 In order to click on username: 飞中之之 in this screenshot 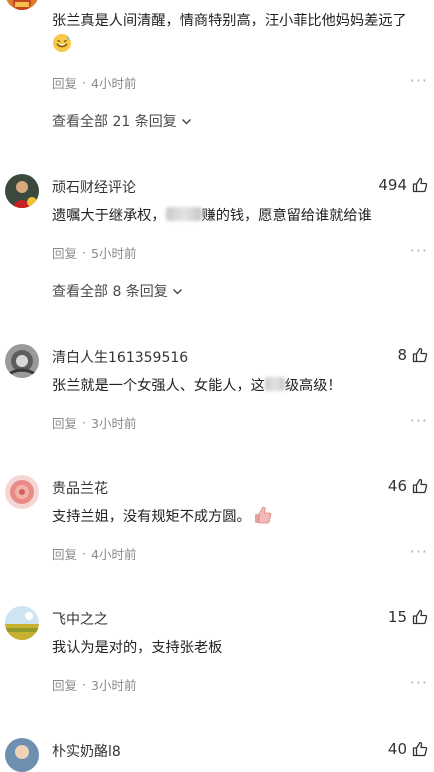, I will do `click(80, 619)`.